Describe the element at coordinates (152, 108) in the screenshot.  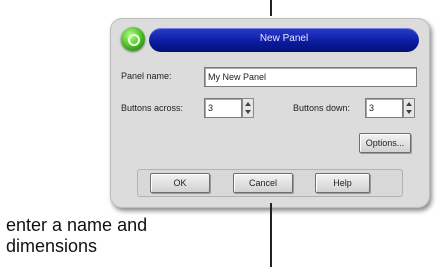
I see `buttons-across-label: Buttons across:` at that location.